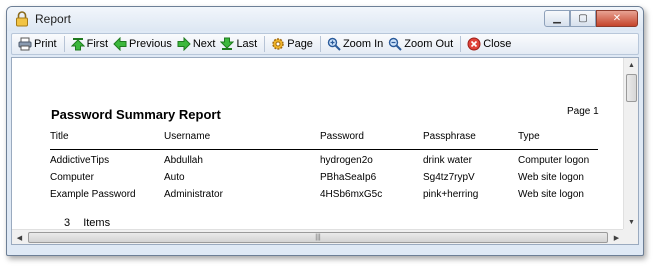 The height and width of the screenshot is (271, 660). I want to click on last-label: Last, so click(247, 44).